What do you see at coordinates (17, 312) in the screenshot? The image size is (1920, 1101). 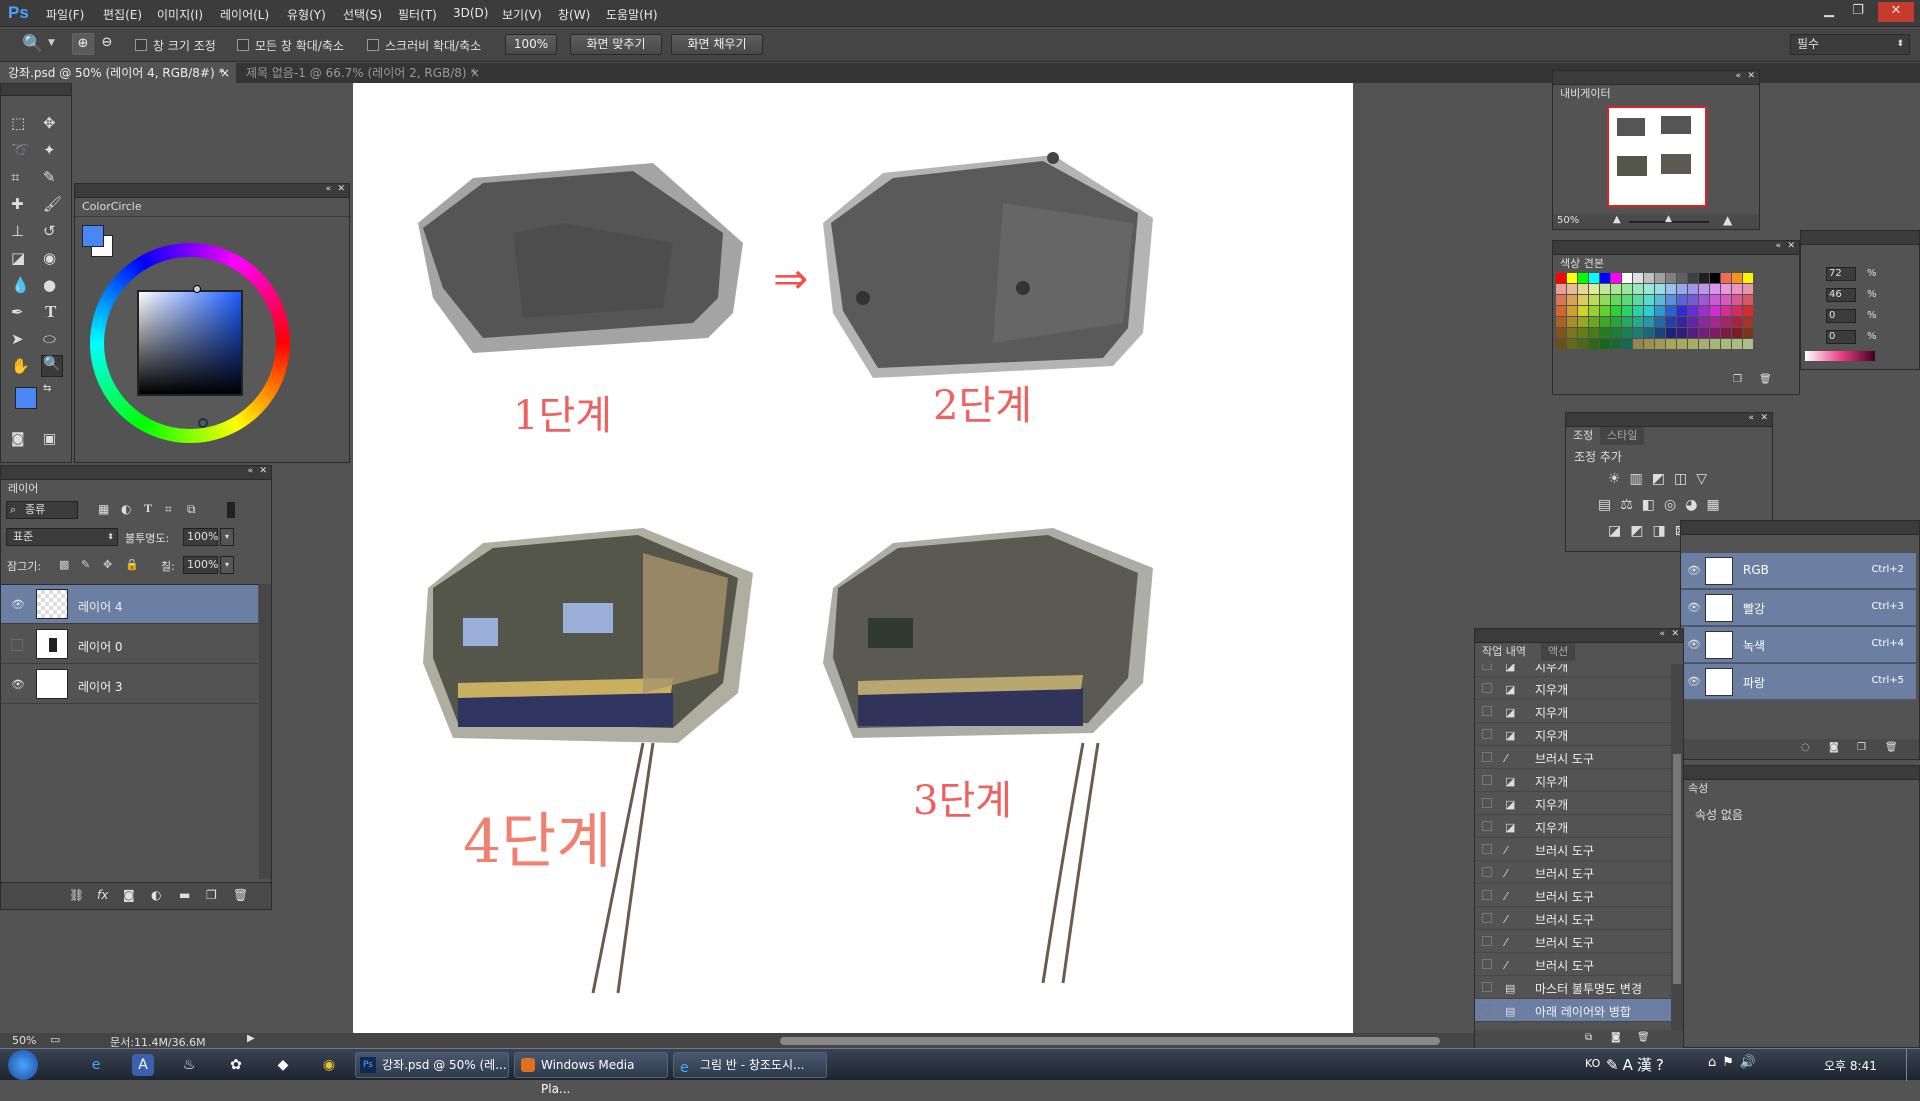 I see `pen-tool-icon: ✒` at bounding box center [17, 312].